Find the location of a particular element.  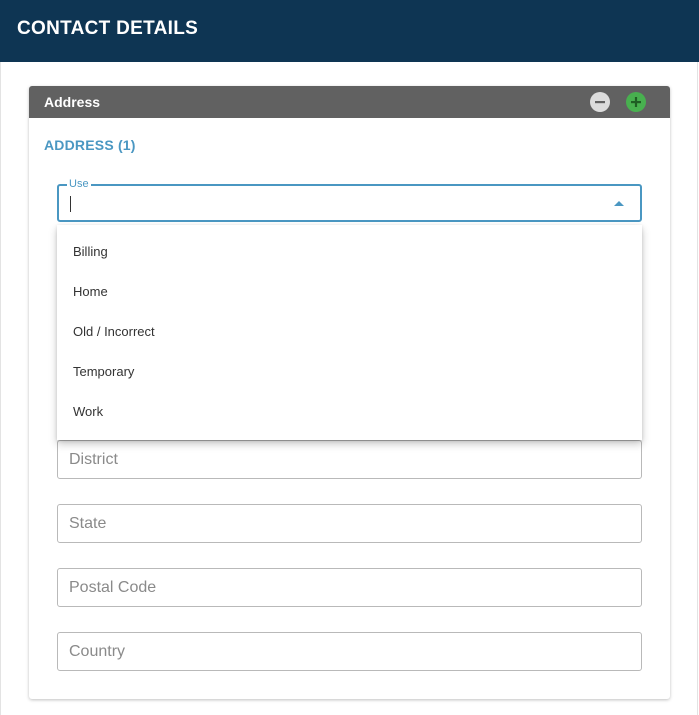

state-placeholder: State is located at coordinates (88, 523).